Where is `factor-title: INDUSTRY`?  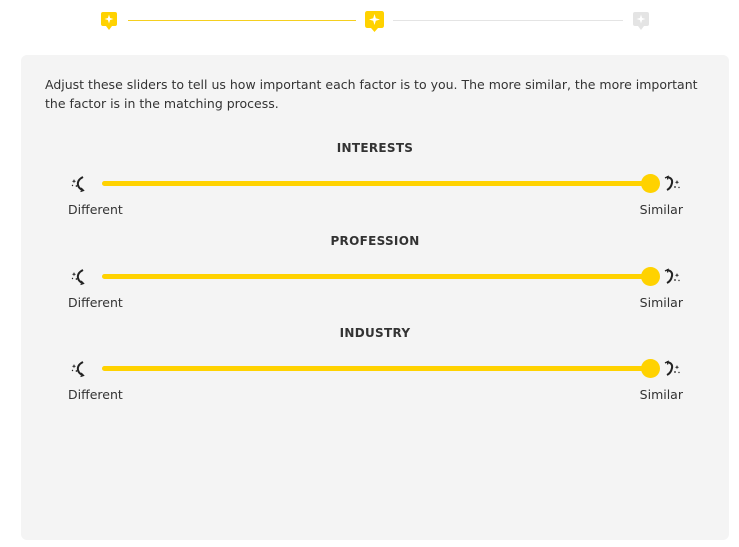
factor-title: INDUSTRY is located at coordinates (375, 333).